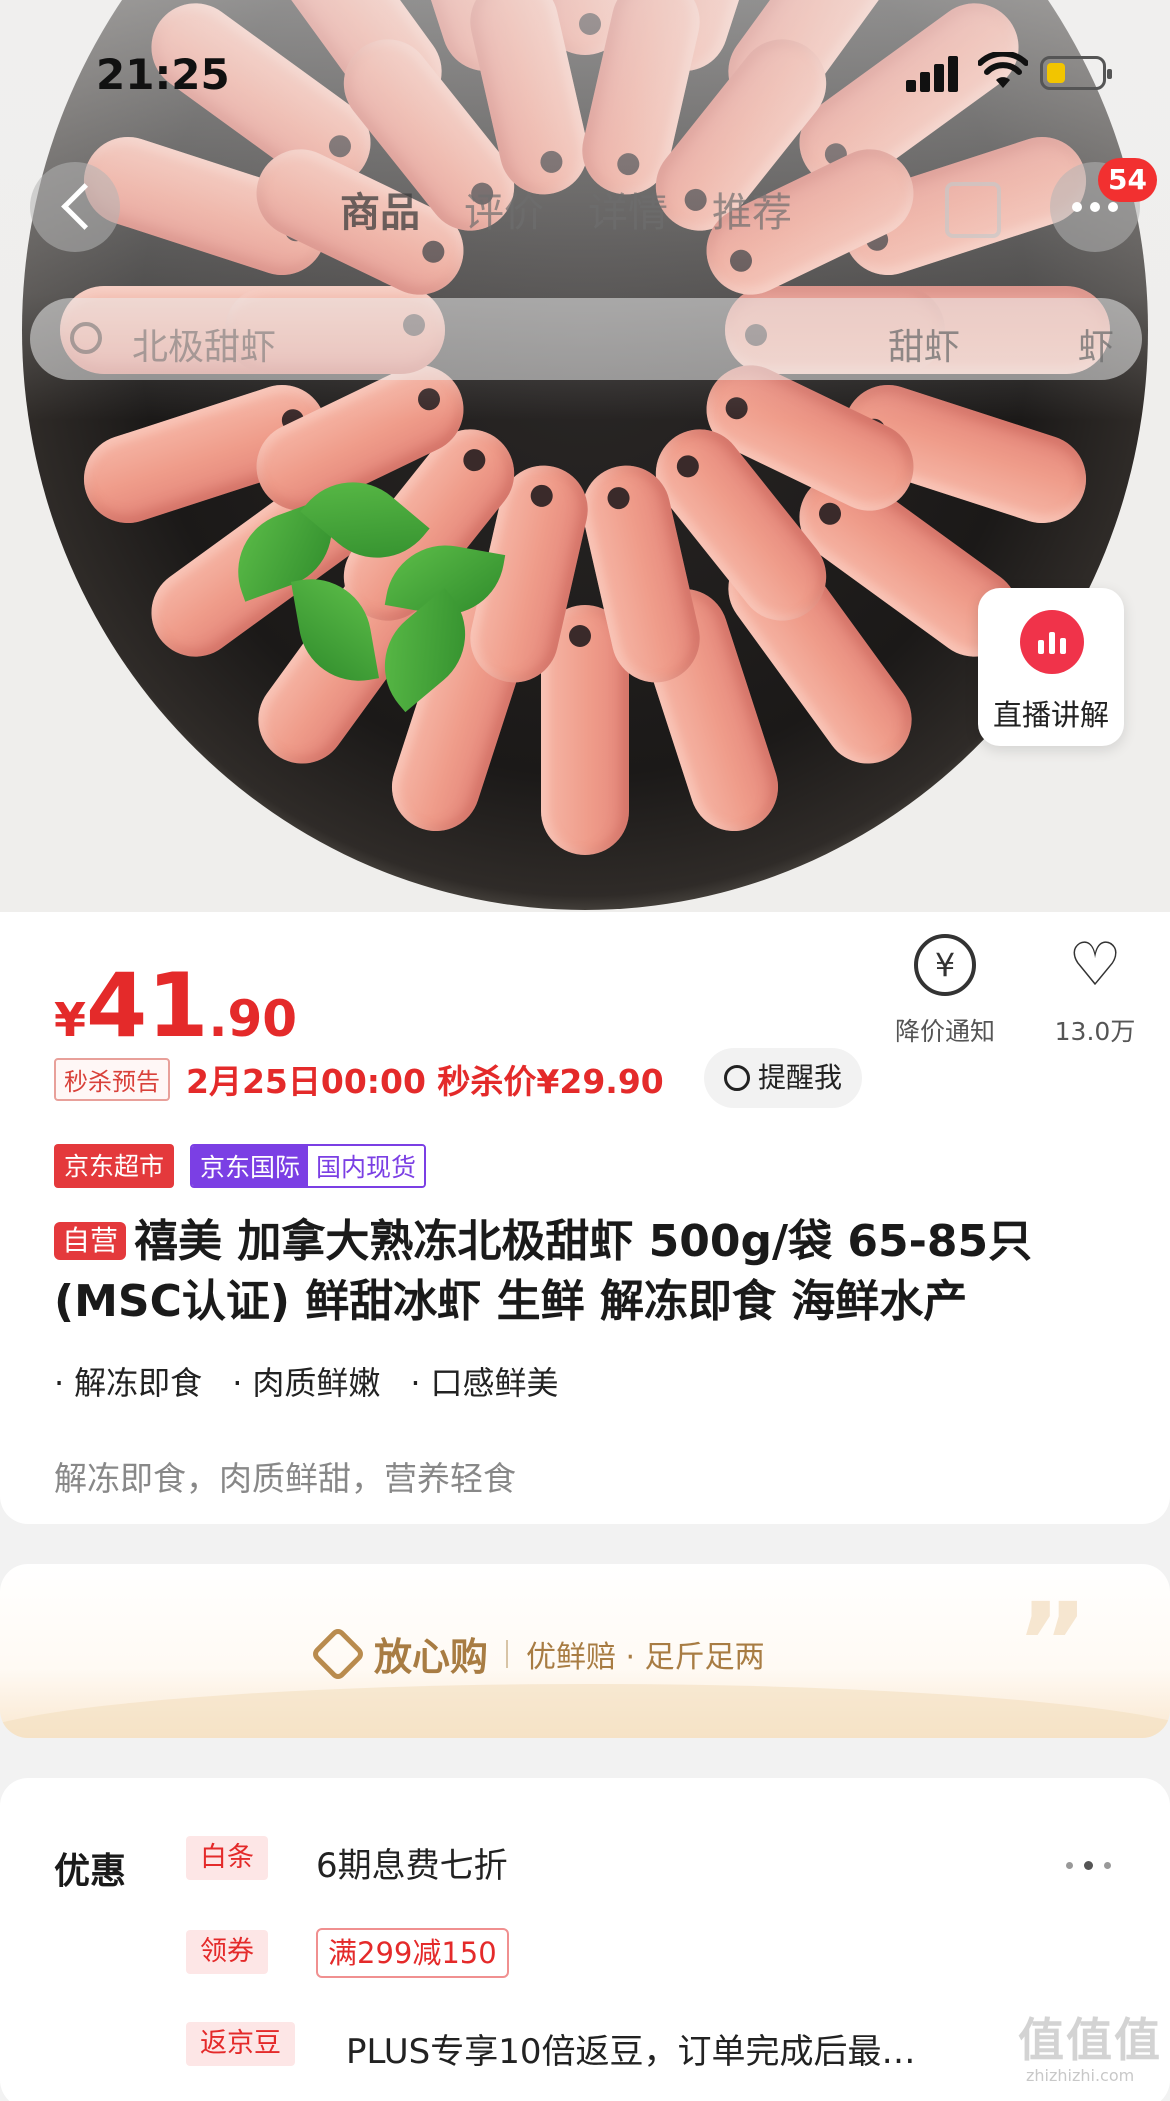  I want to click on jd-international-tag: 京东国际 国内现货, so click(308, 1166).